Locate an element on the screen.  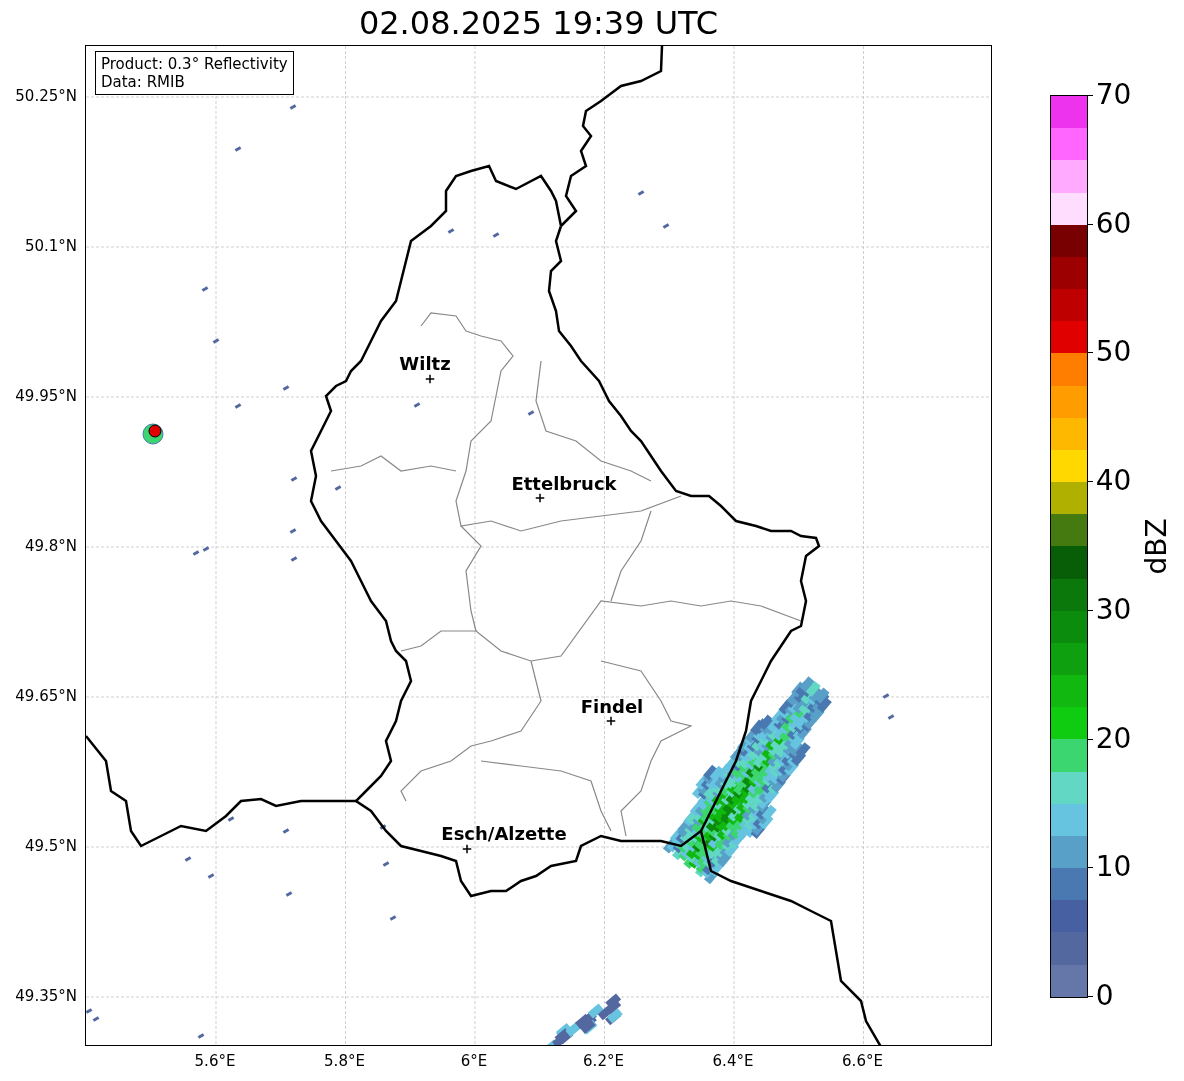
longitude-label: 6.2°E is located at coordinates (603, 1061).